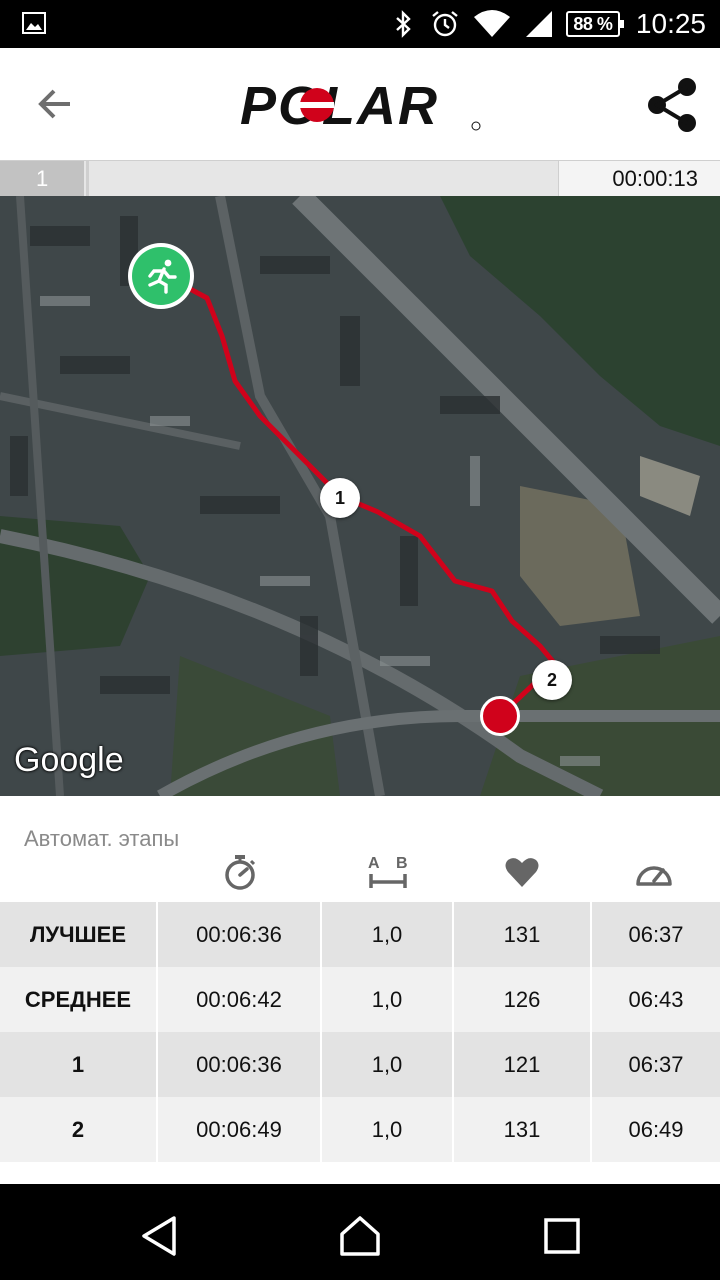 This screenshot has width=720, height=1280. What do you see at coordinates (34, 23) in the screenshot?
I see `gallery-icon` at bounding box center [34, 23].